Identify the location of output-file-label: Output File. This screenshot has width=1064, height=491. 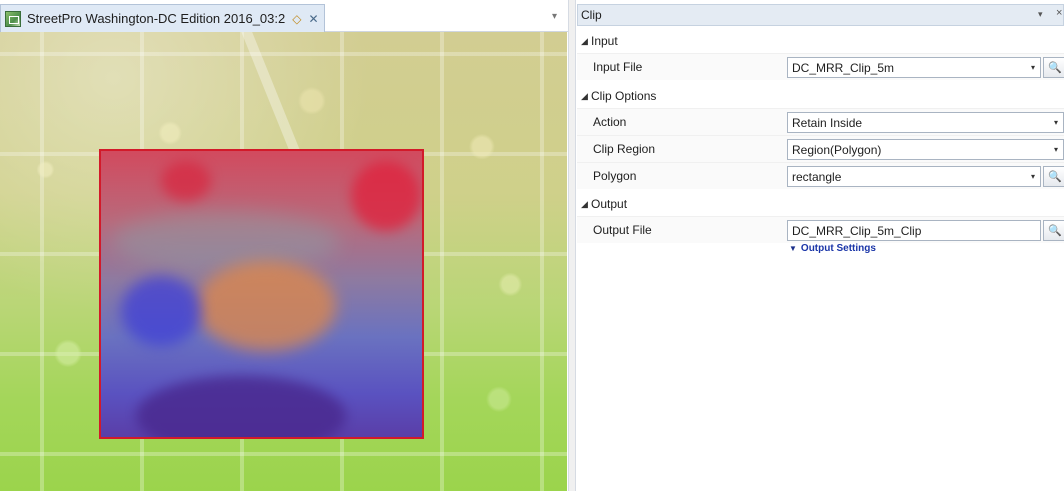
(622, 230).